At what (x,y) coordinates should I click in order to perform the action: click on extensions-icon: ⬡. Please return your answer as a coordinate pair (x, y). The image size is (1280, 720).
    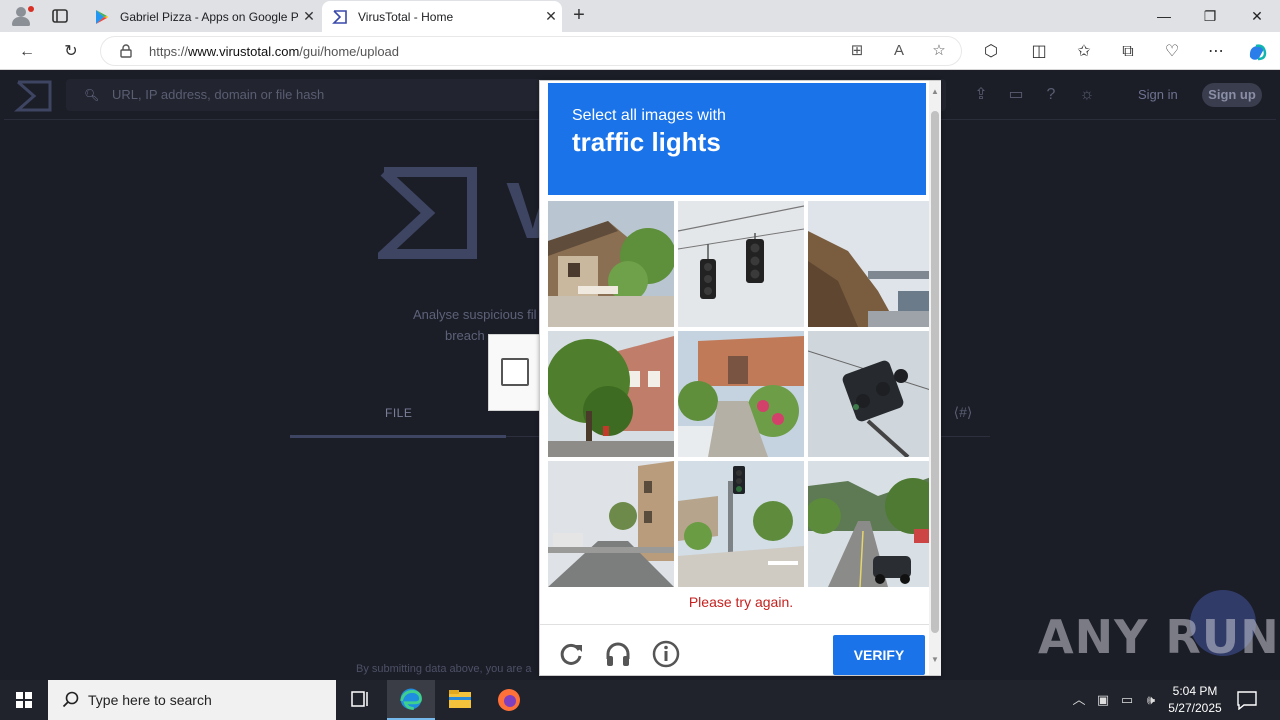
    Looking at the image, I should click on (991, 52).